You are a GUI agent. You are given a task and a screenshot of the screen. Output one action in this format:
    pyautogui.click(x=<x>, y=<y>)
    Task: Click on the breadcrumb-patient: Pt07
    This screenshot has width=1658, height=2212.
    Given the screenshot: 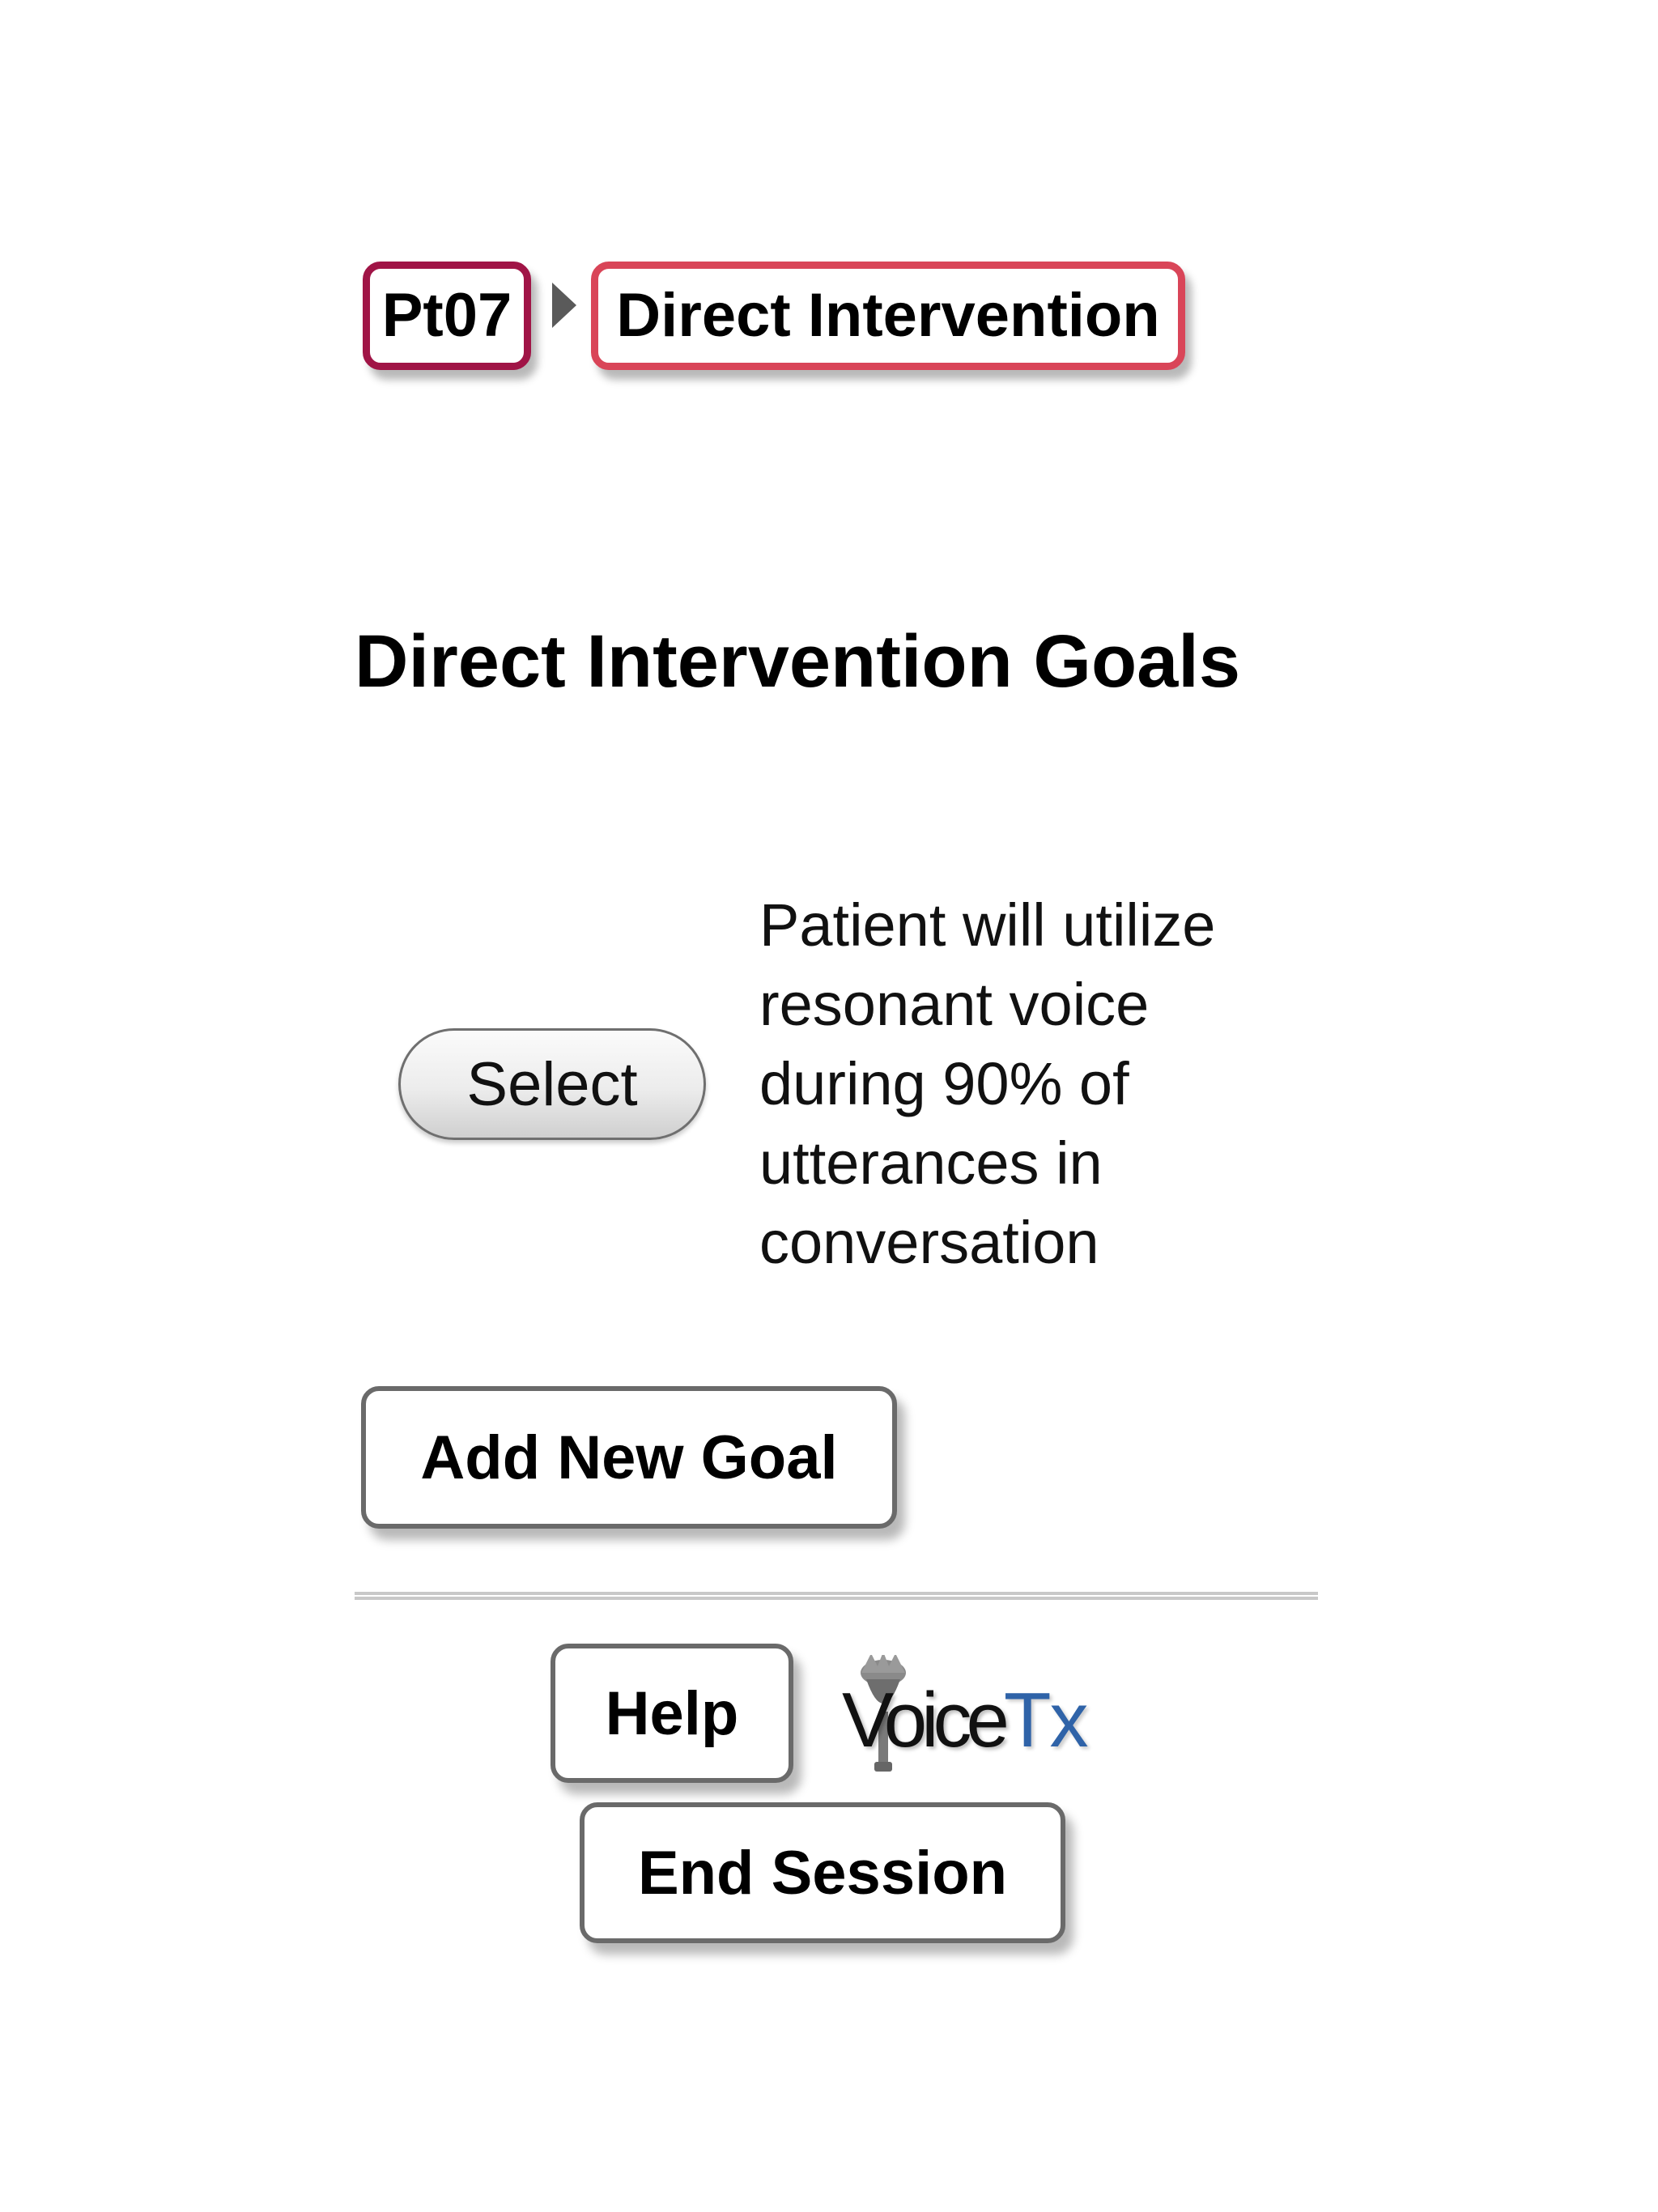 What is the action you would take?
    pyautogui.click(x=447, y=316)
    